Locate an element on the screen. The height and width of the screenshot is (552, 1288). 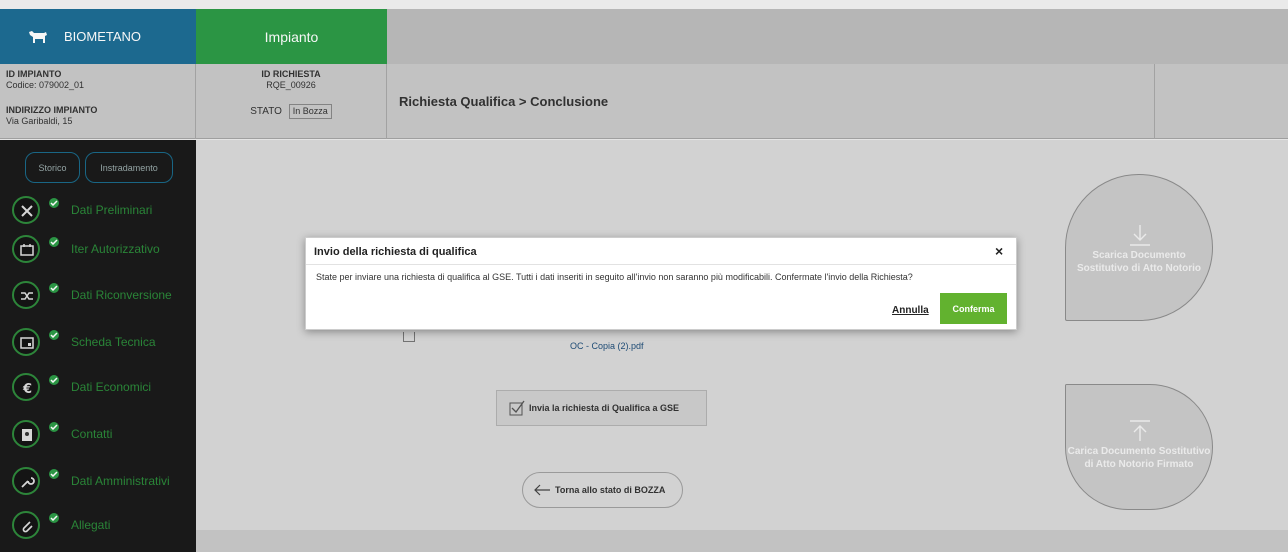
dialog-title: Invio della richiesta di qualifica is located at coordinates (395, 252).